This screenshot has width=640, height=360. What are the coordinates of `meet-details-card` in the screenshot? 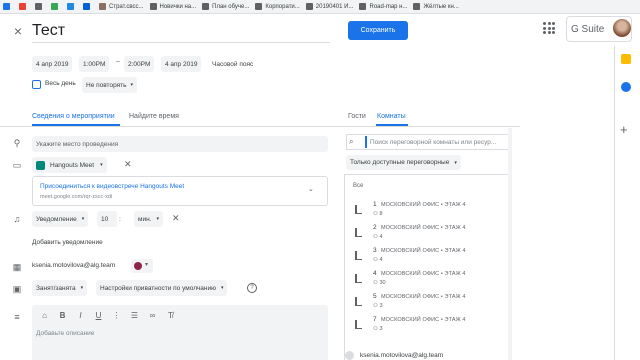 It's located at (180, 191).